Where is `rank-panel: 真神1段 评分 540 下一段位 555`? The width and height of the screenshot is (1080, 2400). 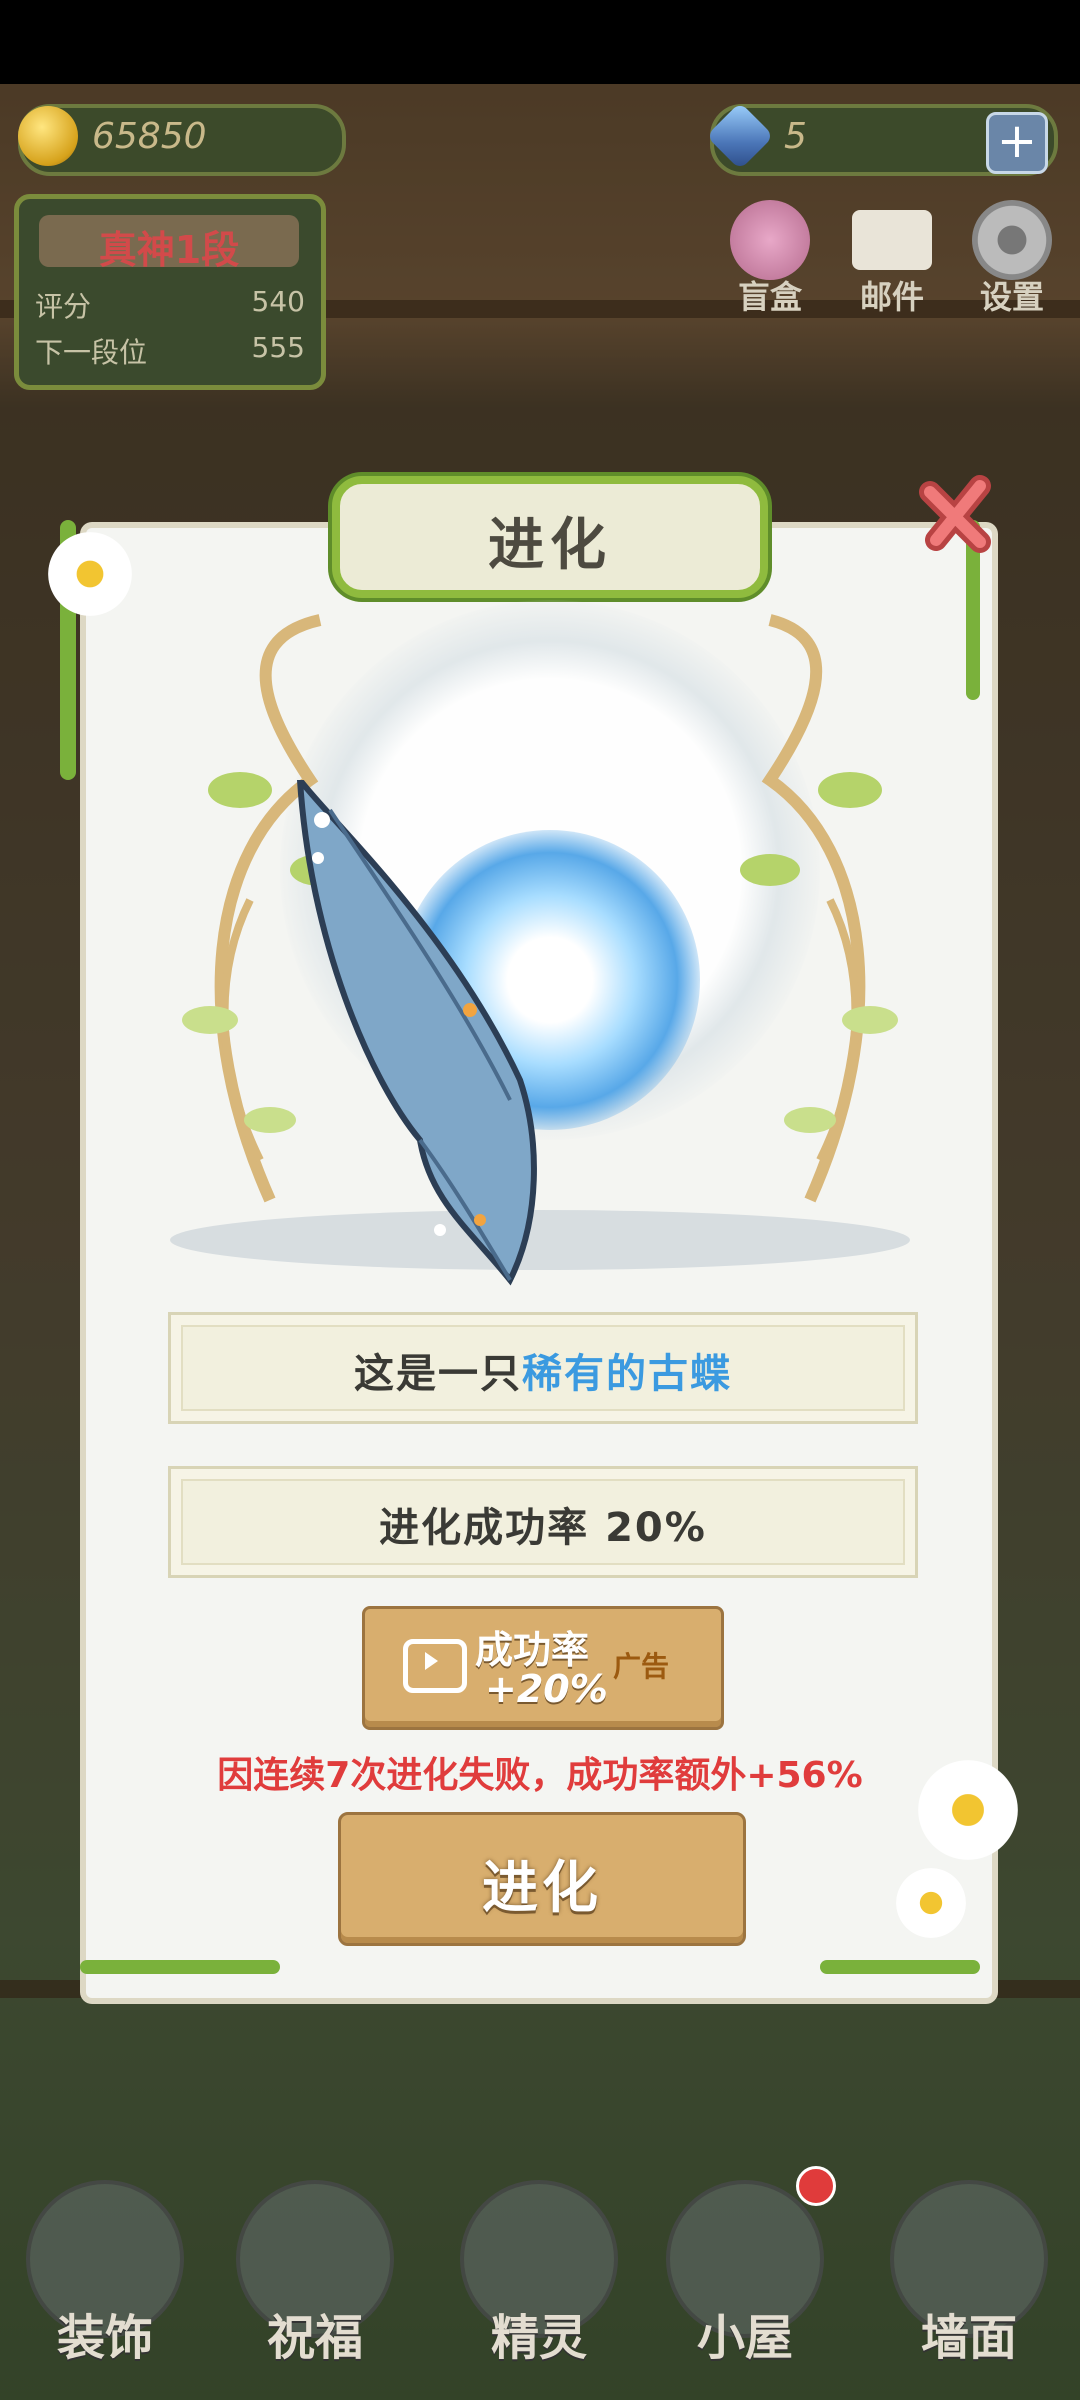 rank-panel: 真神1段 评分 540 下一段位 555 is located at coordinates (170, 292).